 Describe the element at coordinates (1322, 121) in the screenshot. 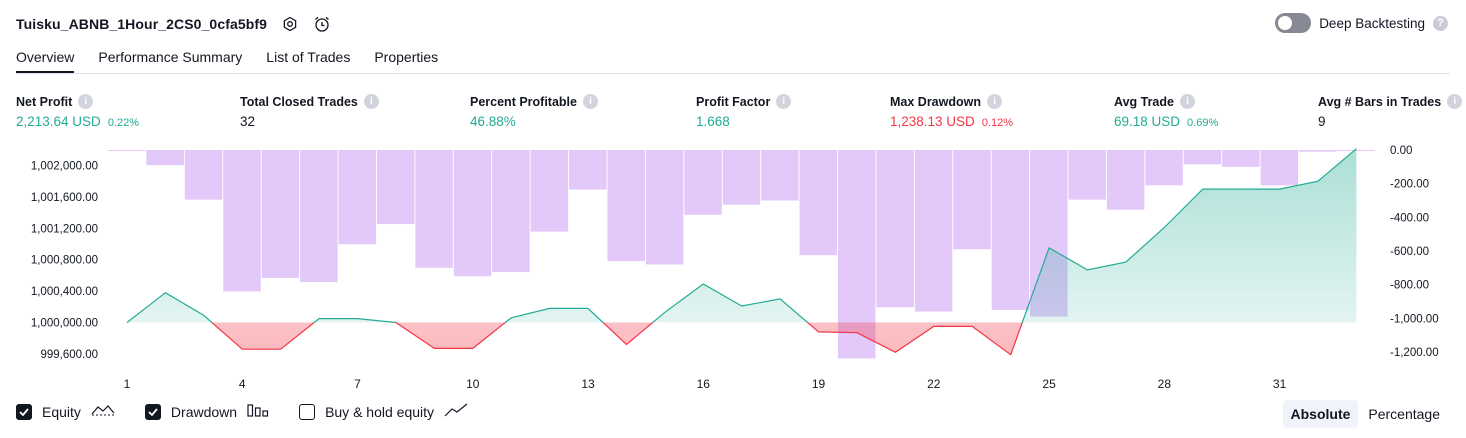

I see `metric-value: 9` at that location.